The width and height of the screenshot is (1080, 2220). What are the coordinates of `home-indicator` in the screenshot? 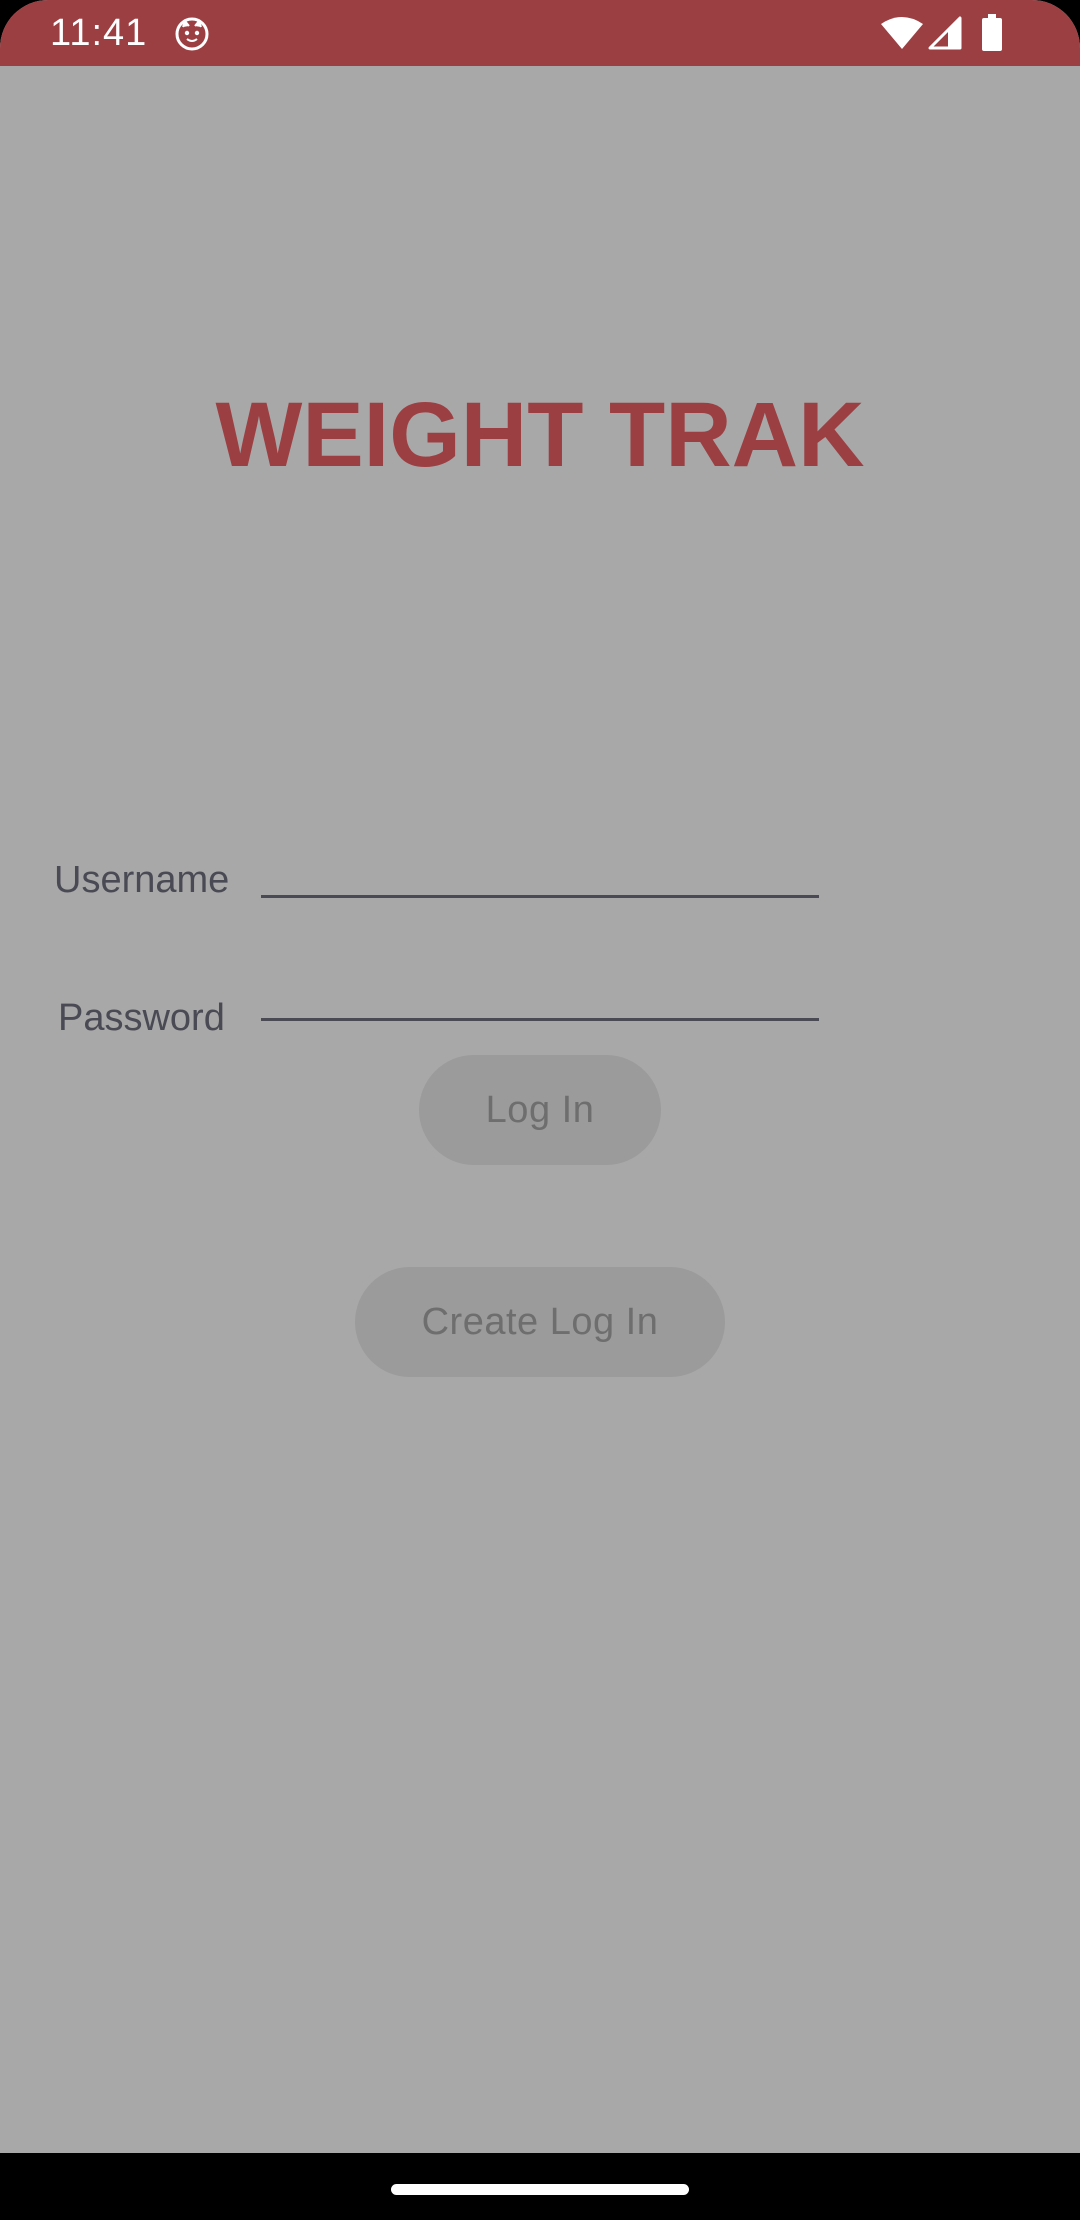 It's located at (540, 2189).